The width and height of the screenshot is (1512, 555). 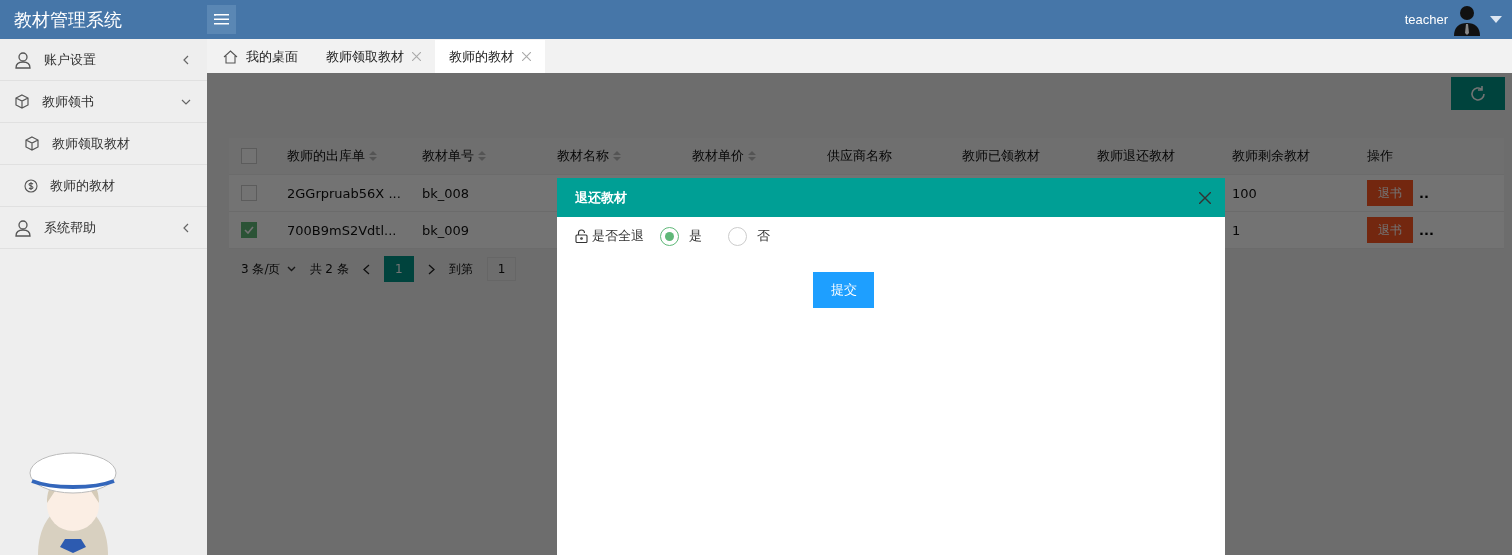 I want to click on radio-option: 否, so click(x=749, y=236).